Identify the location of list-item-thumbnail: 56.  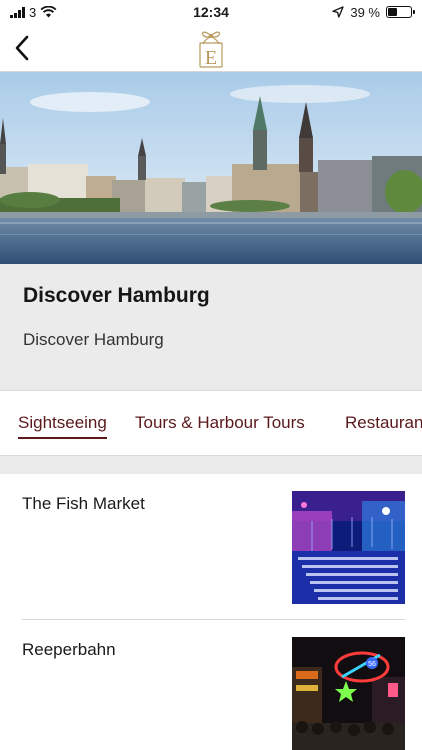
(348, 693).